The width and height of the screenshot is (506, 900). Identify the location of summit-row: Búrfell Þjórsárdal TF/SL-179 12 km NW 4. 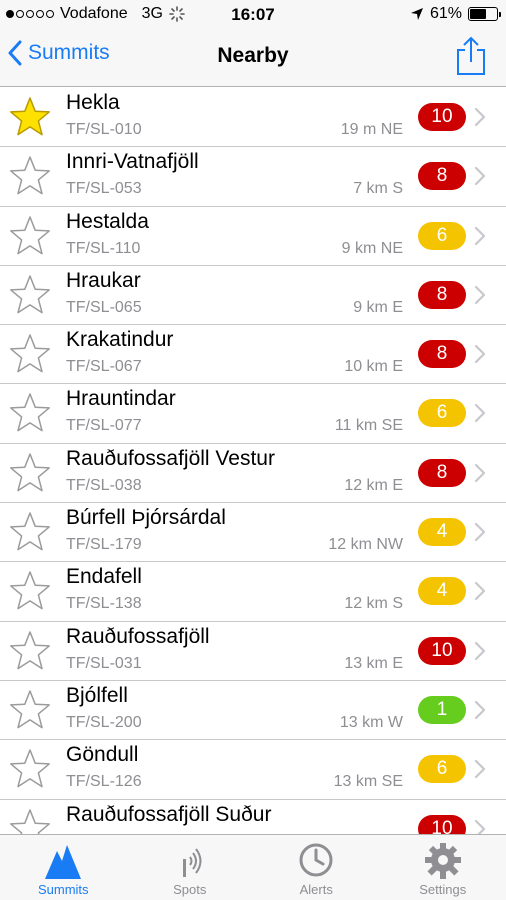
(253, 533).